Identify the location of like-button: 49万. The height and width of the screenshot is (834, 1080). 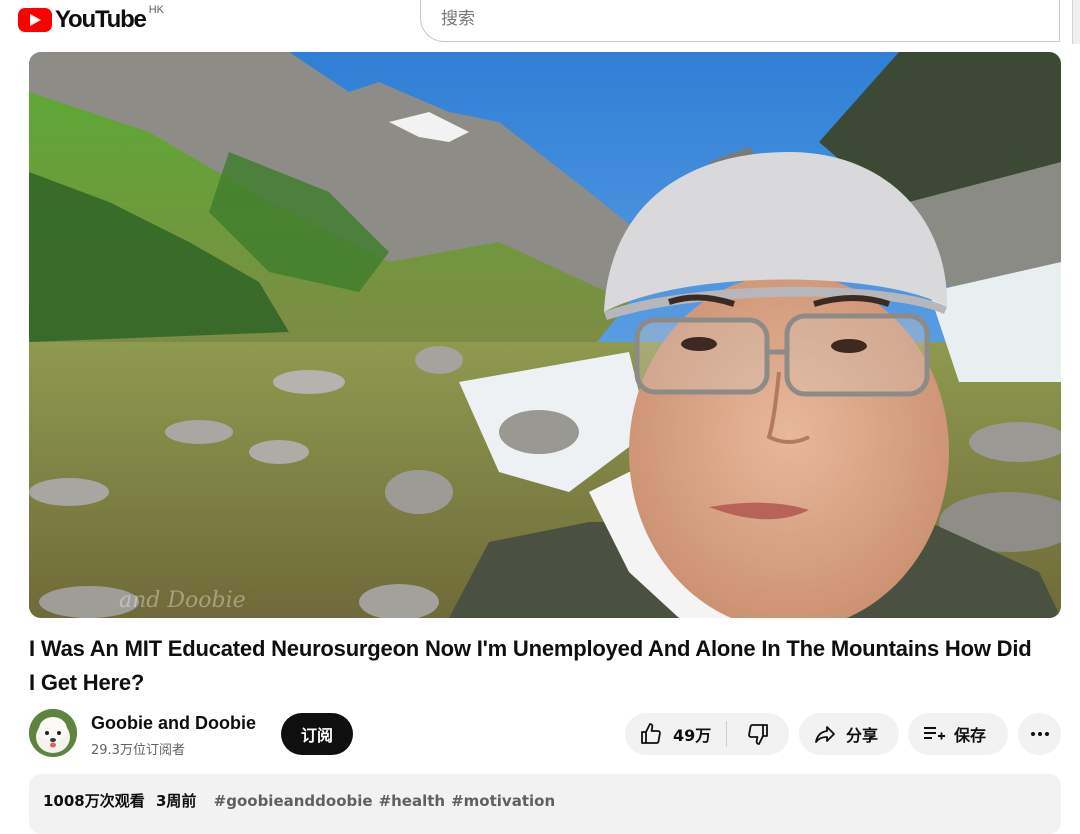
(675, 734).